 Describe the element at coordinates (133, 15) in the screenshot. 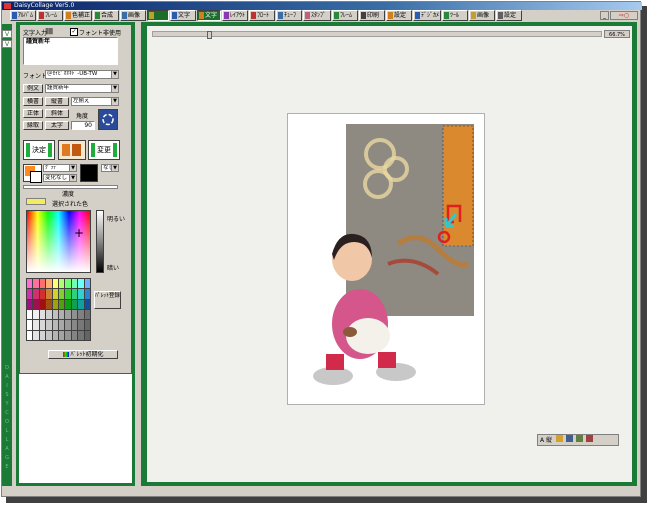

I see `toolbar-item: 画像` at that location.